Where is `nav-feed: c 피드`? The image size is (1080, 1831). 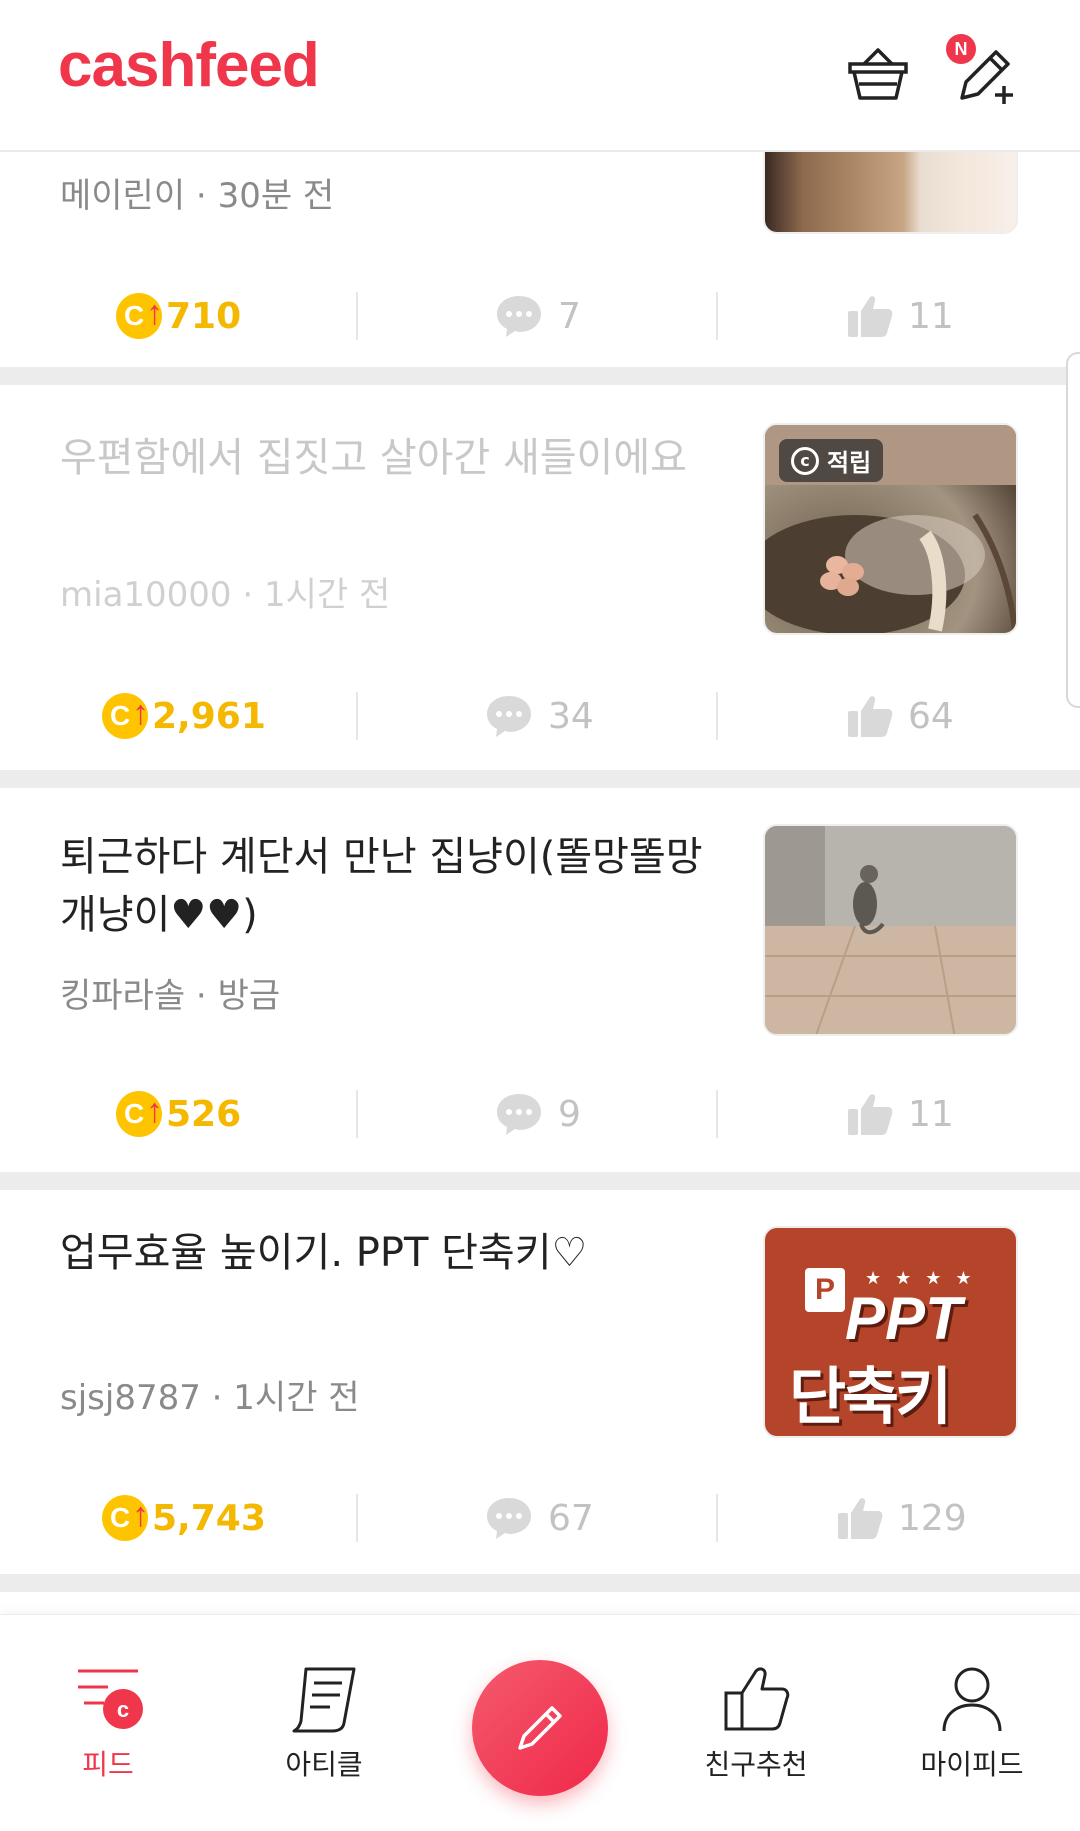 nav-feed: c 피드 is located at coordinates (108, 1724).